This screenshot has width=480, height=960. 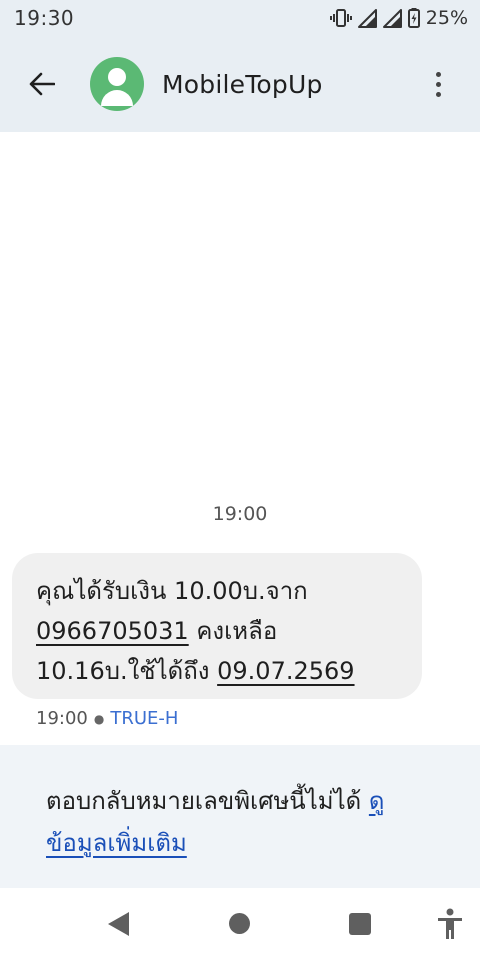 I want to click on conversation-header: MobileTopUp, so click(x=240, y=84).